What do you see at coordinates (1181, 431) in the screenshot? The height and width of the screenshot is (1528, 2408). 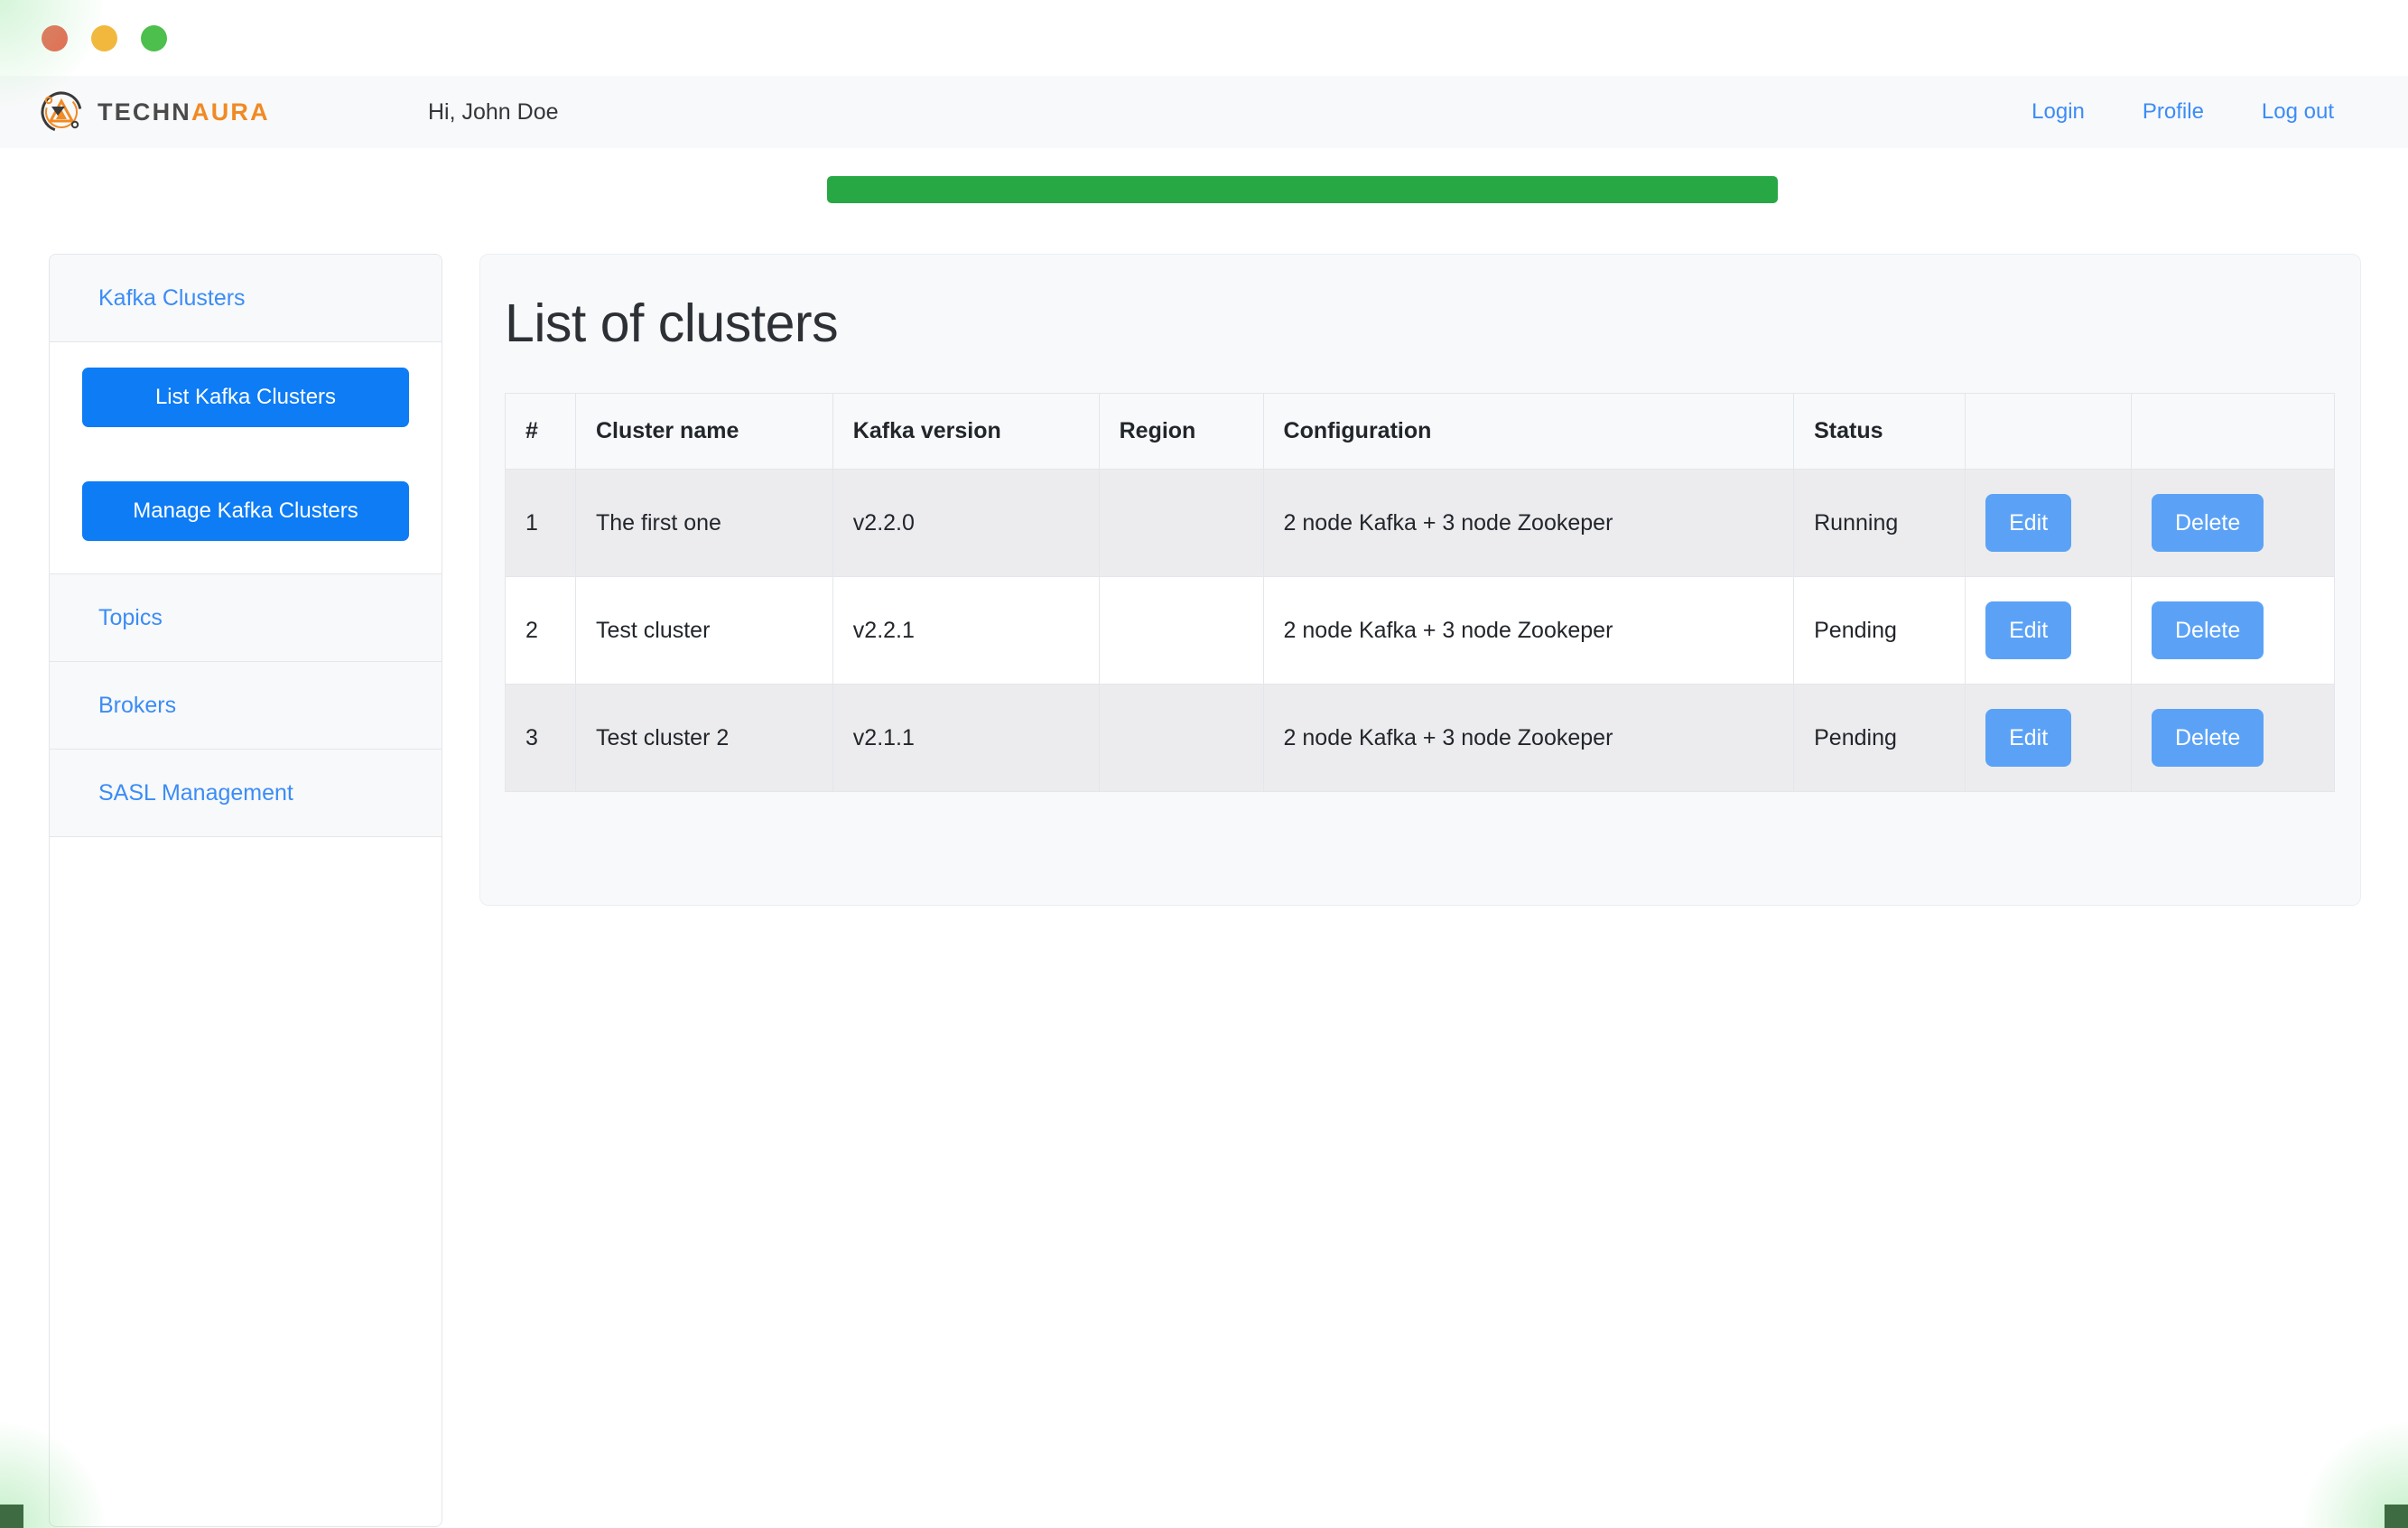 I see `column-header-region: Region` at bounding box center [1181, 431].